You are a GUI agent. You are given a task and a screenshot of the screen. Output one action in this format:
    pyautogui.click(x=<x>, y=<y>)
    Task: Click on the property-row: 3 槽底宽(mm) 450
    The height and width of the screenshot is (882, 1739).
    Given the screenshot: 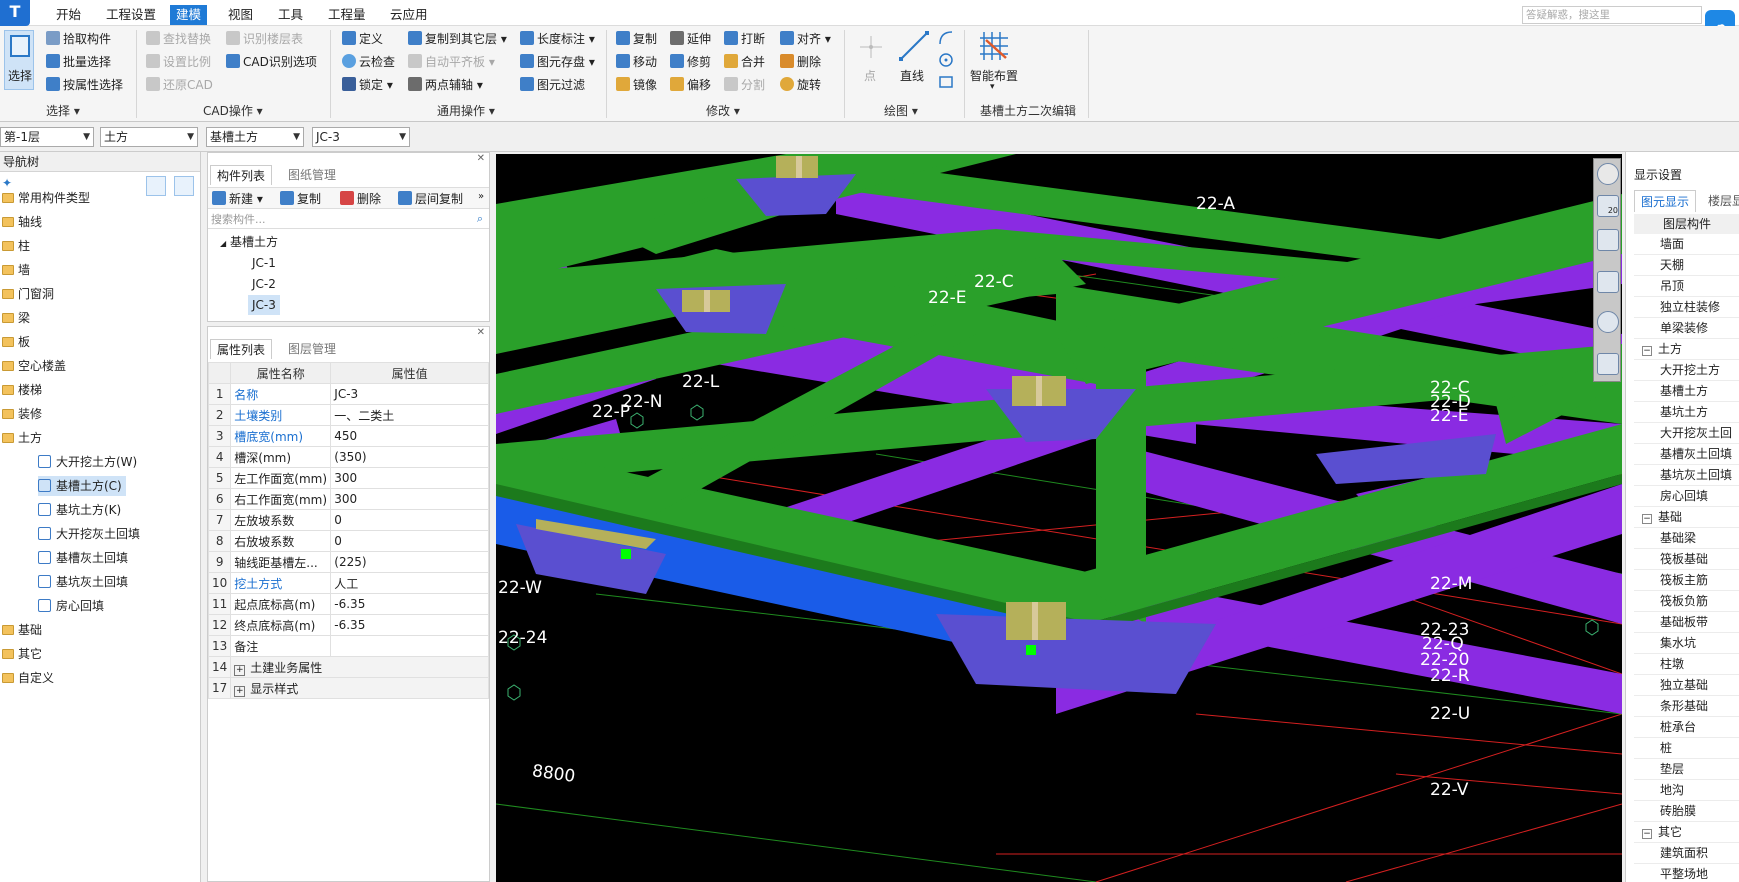 What is the action you would take?
    pyautogui.click(x=348, y=436)
    